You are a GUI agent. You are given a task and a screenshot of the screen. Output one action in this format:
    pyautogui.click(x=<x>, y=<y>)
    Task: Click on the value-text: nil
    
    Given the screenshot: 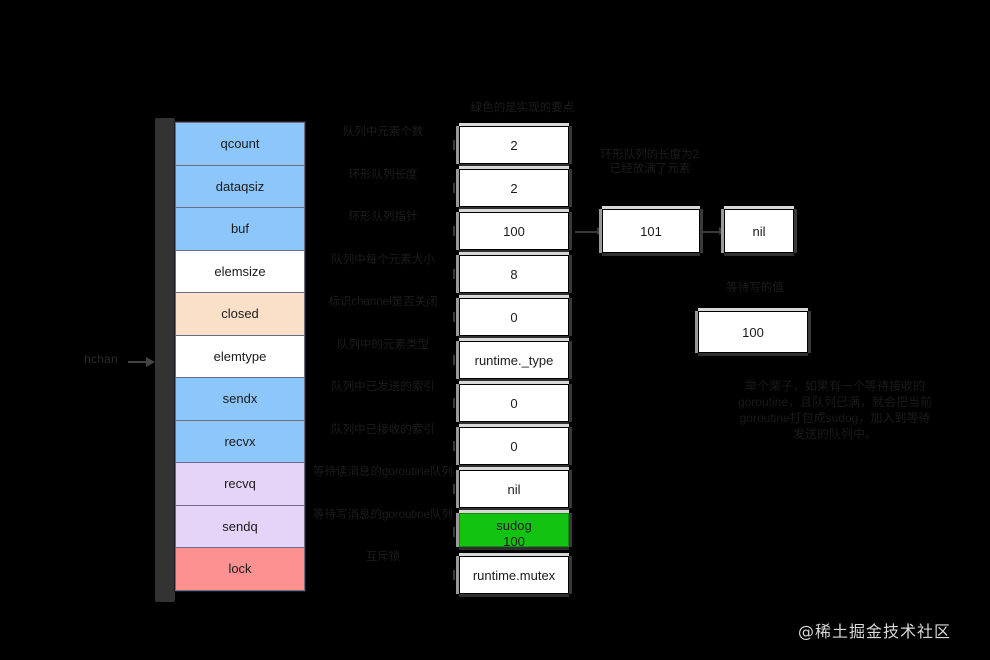 What is the action you would take?
    pyautogui.click(x=514, y=489)
    